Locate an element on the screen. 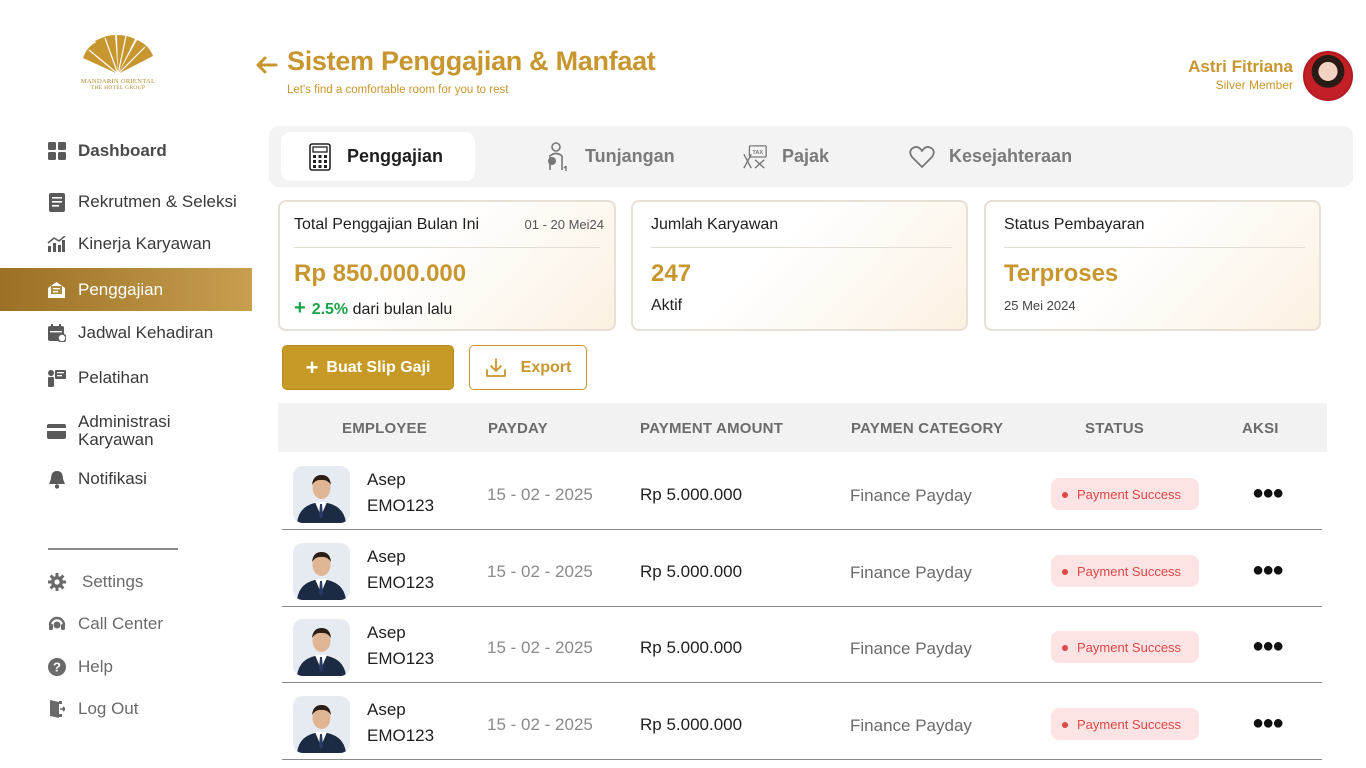 The width and height of the screenshot is (1366, 768). card-value: Terproses is located at coordinates (1061, 273).